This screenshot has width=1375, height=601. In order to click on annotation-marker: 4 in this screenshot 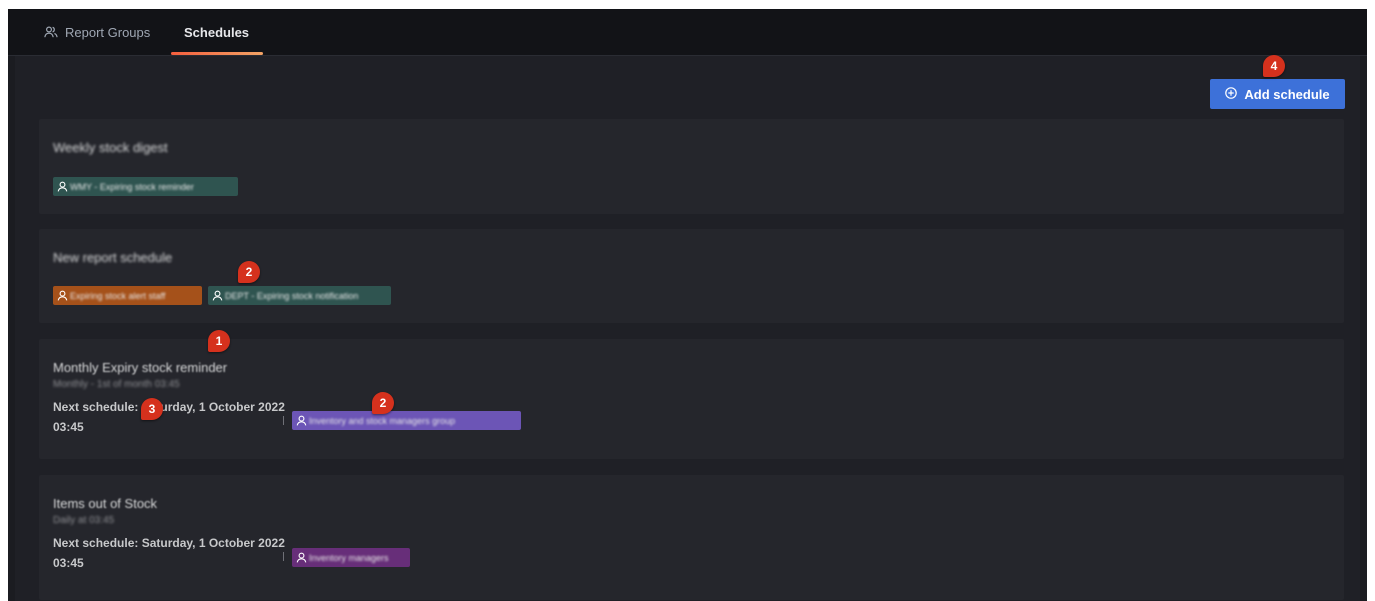, I will do `click(1274, 66)`.